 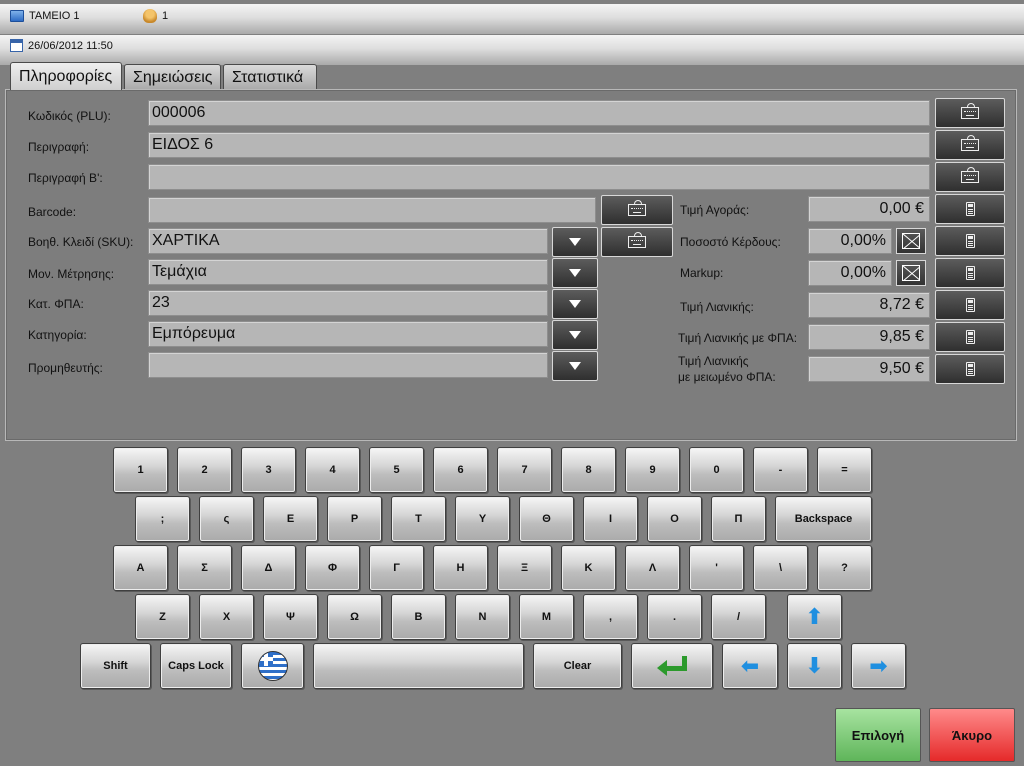 I want to click on key-row3-10: \, so click(x=780, y=568).